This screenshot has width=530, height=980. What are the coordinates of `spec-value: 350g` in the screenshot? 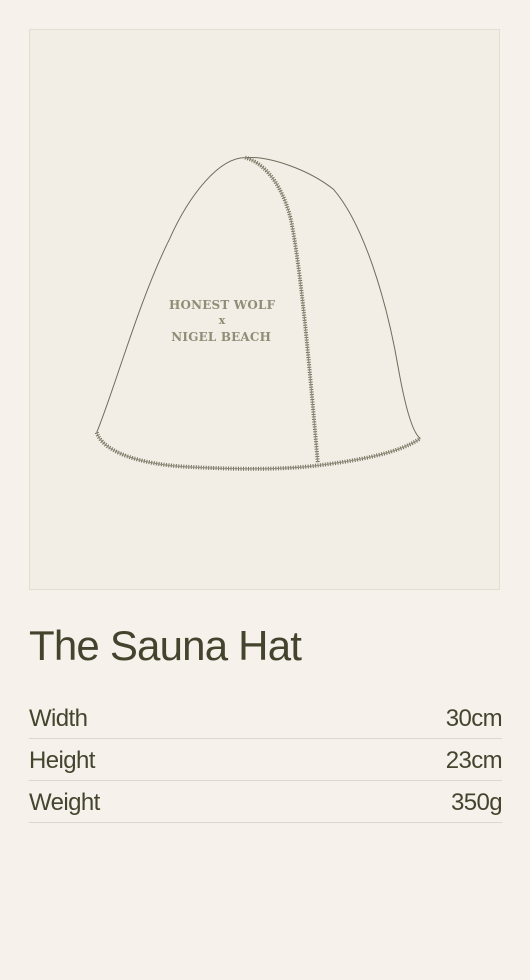 It's located at (477, 802).